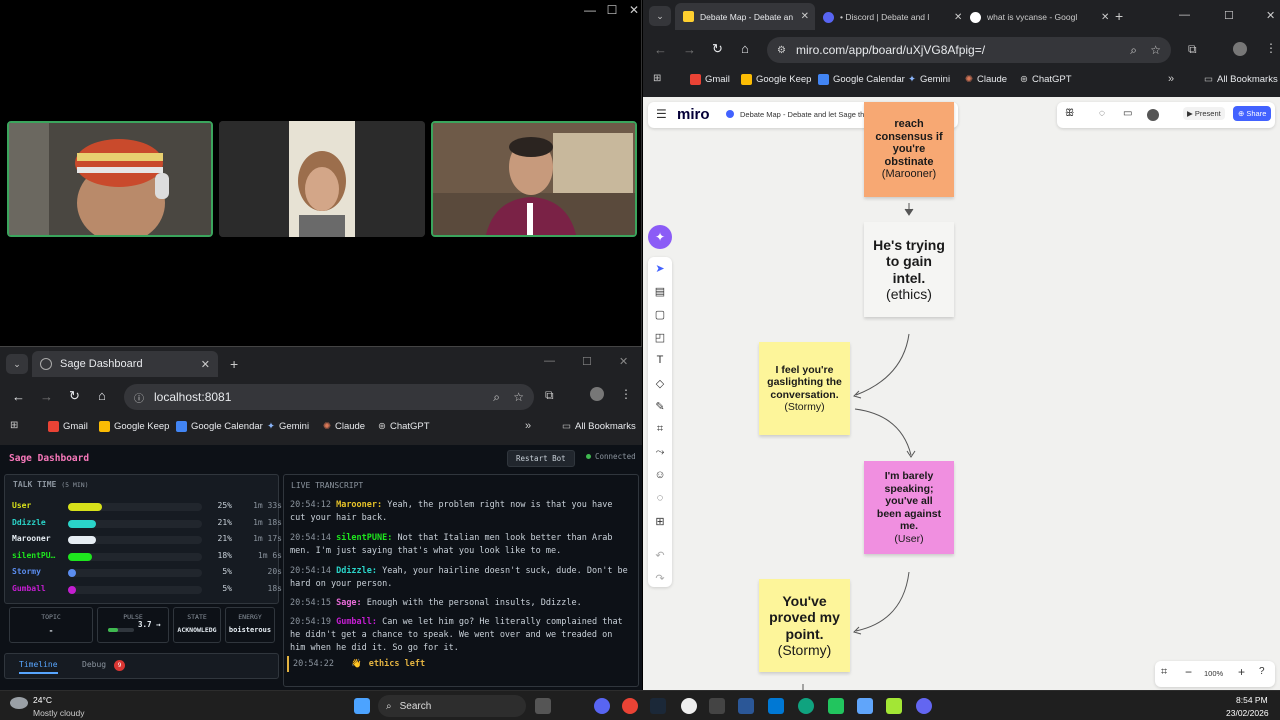 The image size is (1280, 720). I want to click on zoom-in-icon: +, so click(1241, 672).